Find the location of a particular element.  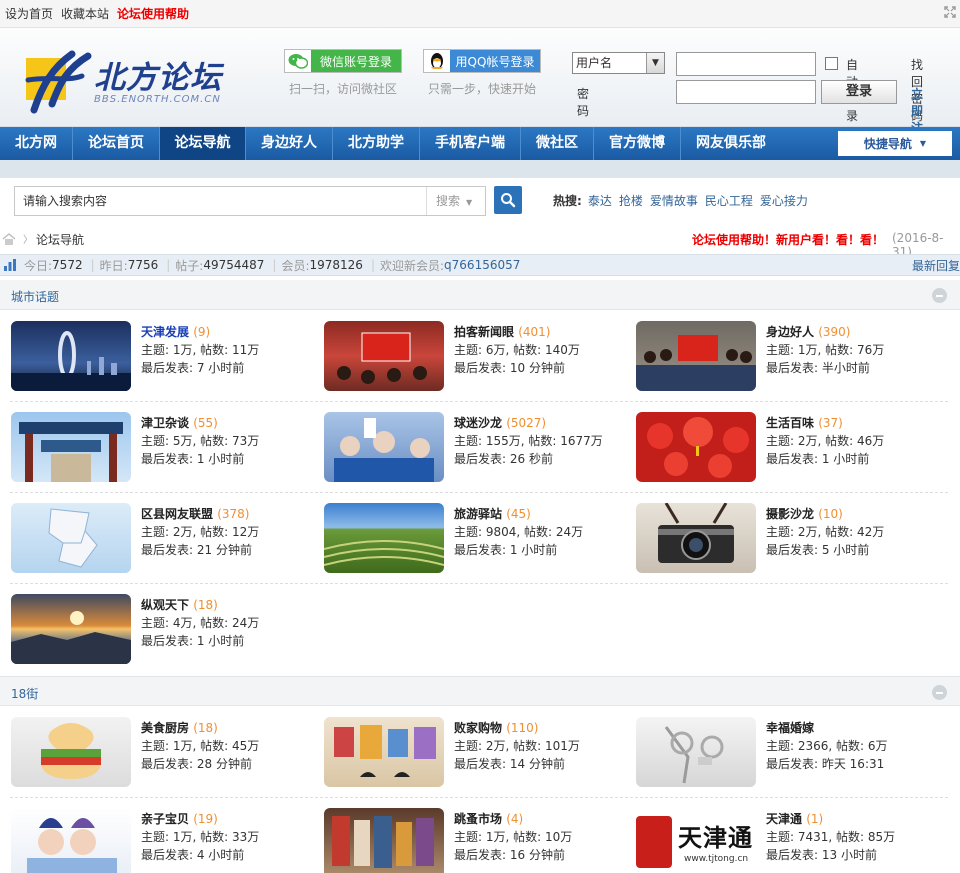

forum-today-count: (390) is located at coordinates (834, 332).